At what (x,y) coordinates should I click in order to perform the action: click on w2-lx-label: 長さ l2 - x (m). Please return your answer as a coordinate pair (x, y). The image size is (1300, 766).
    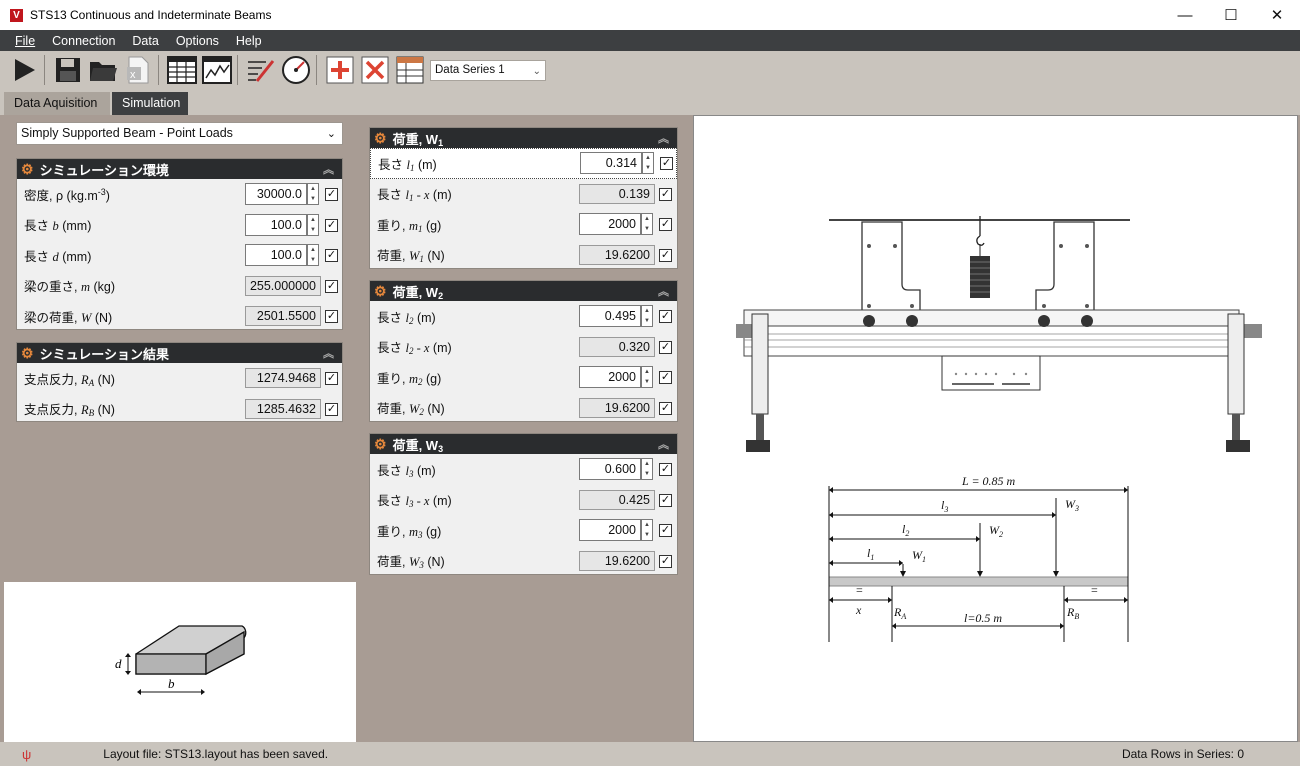
    Looking at the image, I should click on (414, 349).